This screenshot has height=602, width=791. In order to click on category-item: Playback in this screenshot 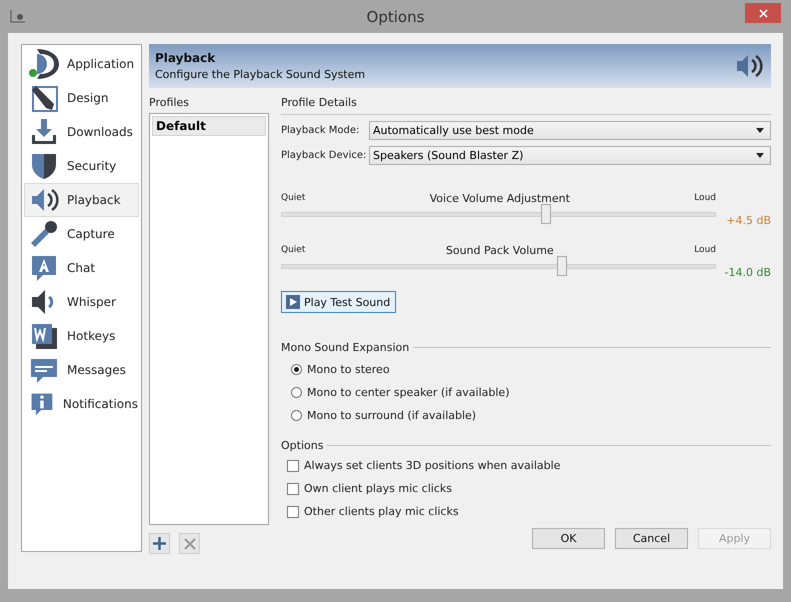, I will do `click(81, 200)`.